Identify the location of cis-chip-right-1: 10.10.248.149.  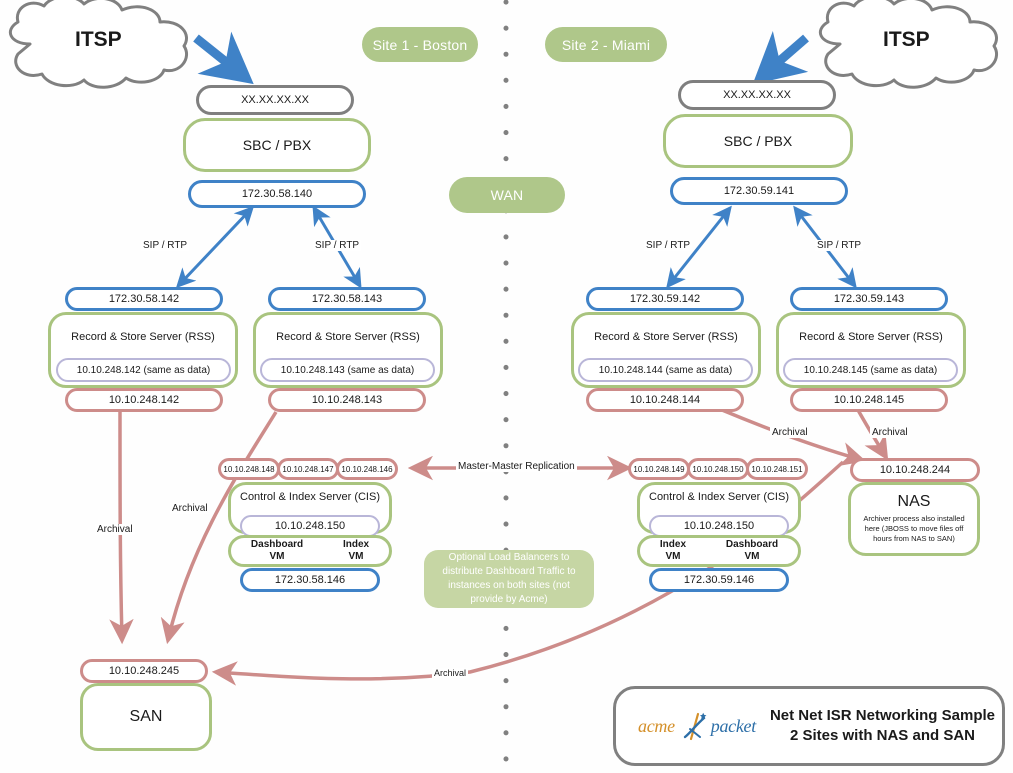
(659, 469).